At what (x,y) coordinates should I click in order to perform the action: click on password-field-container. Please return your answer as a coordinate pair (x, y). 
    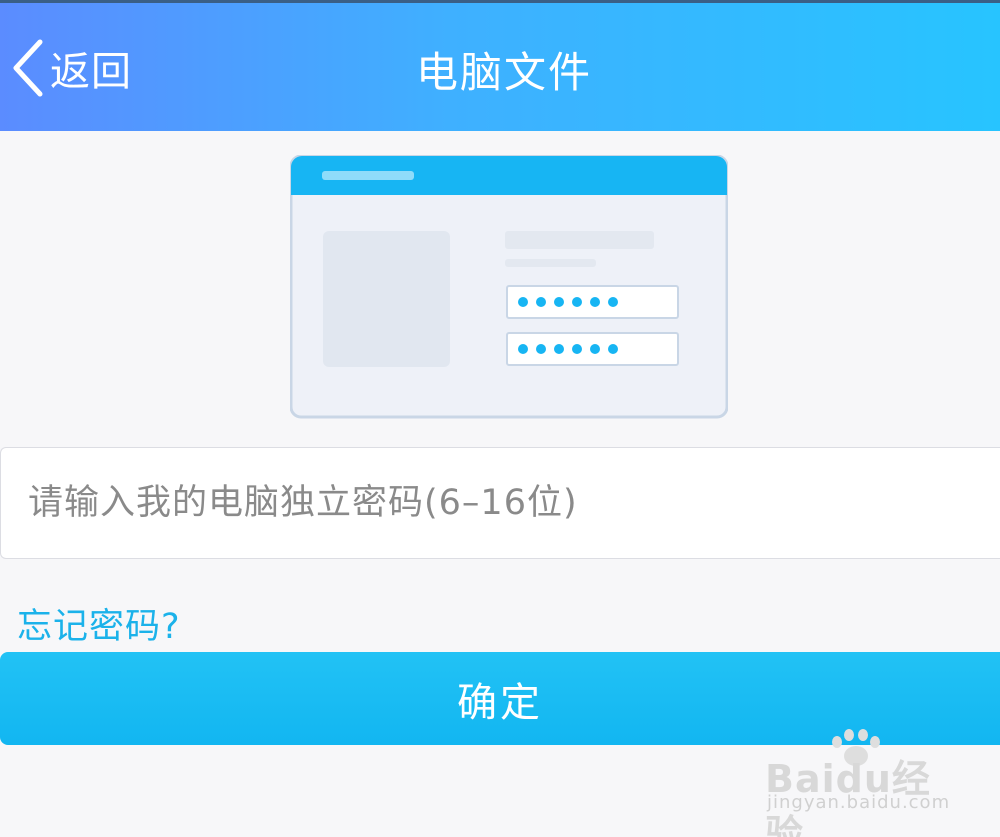
    Looking at the image, I should click on (500, 503).